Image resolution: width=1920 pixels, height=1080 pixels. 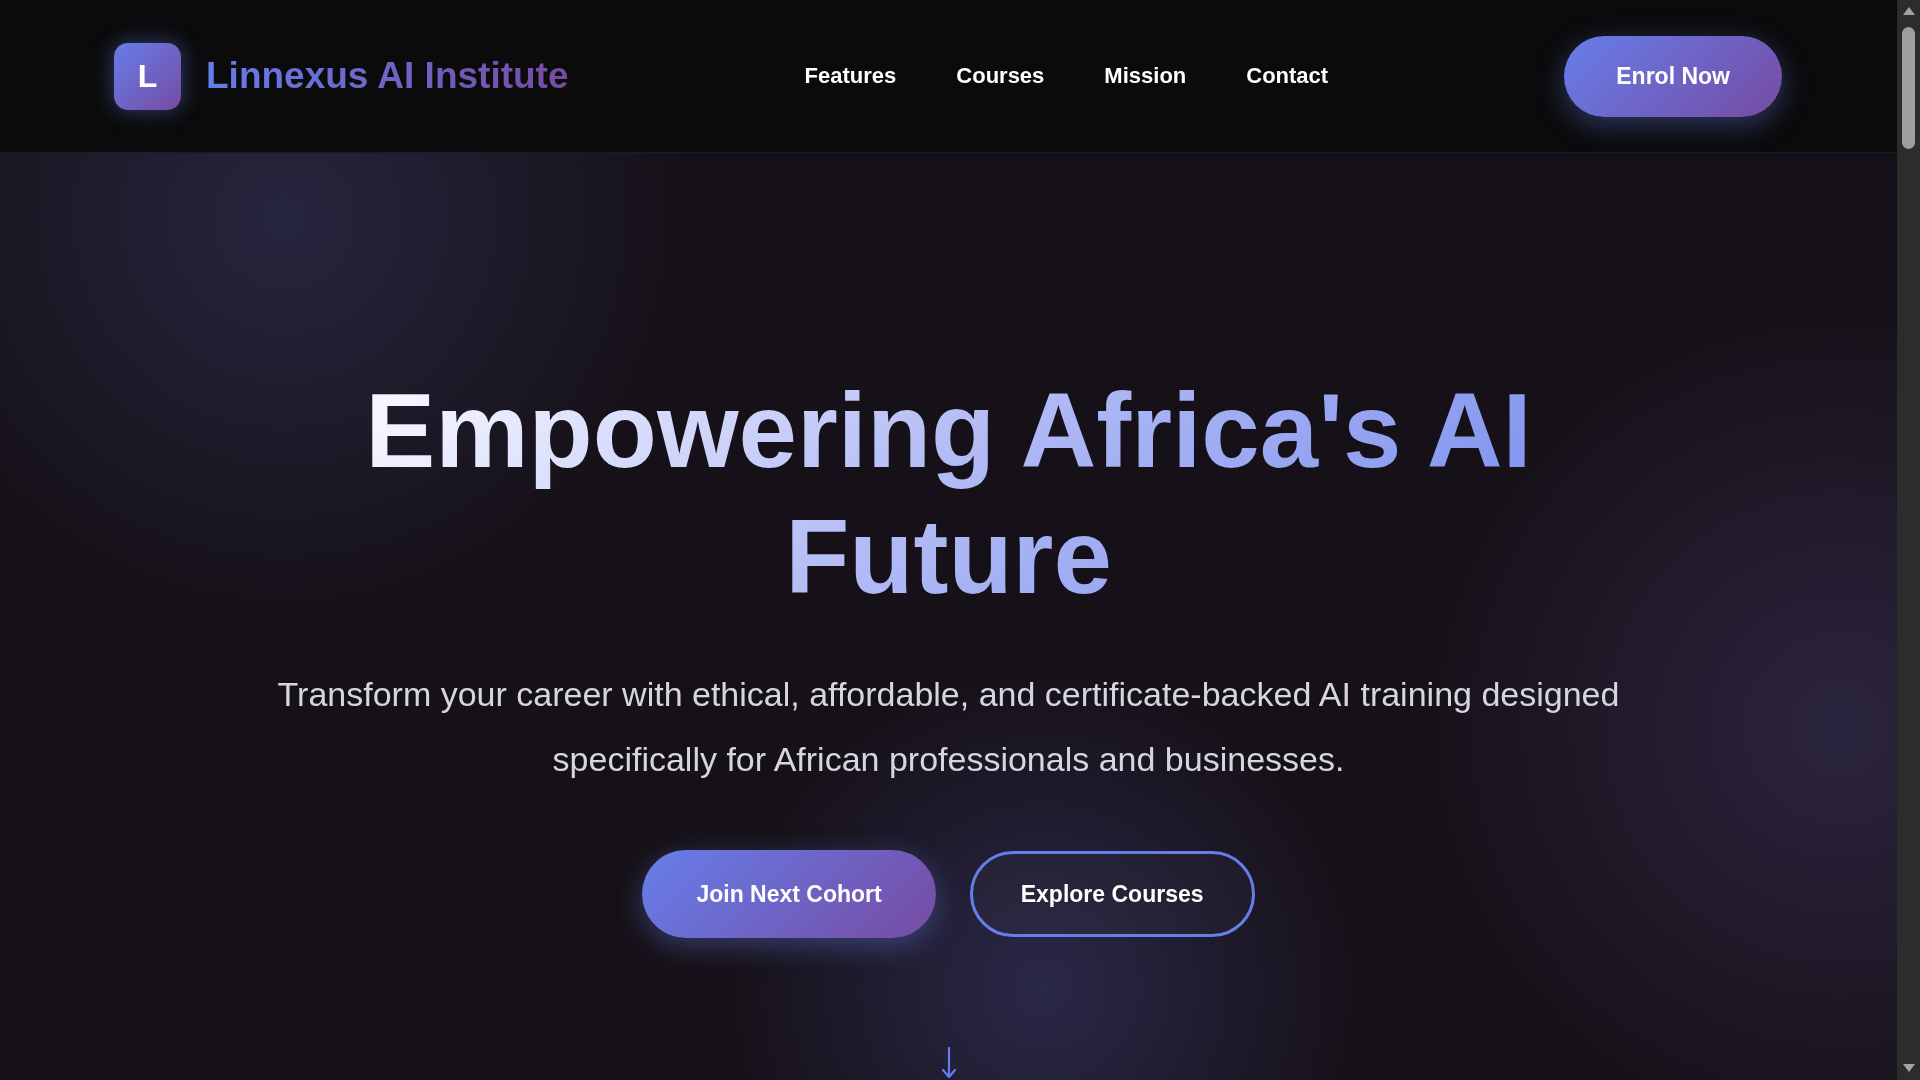 What do you see at coordinates (1908, 11) in the screenshot?
I see `scroll-up-icon` at bounding box center [1908, 11].